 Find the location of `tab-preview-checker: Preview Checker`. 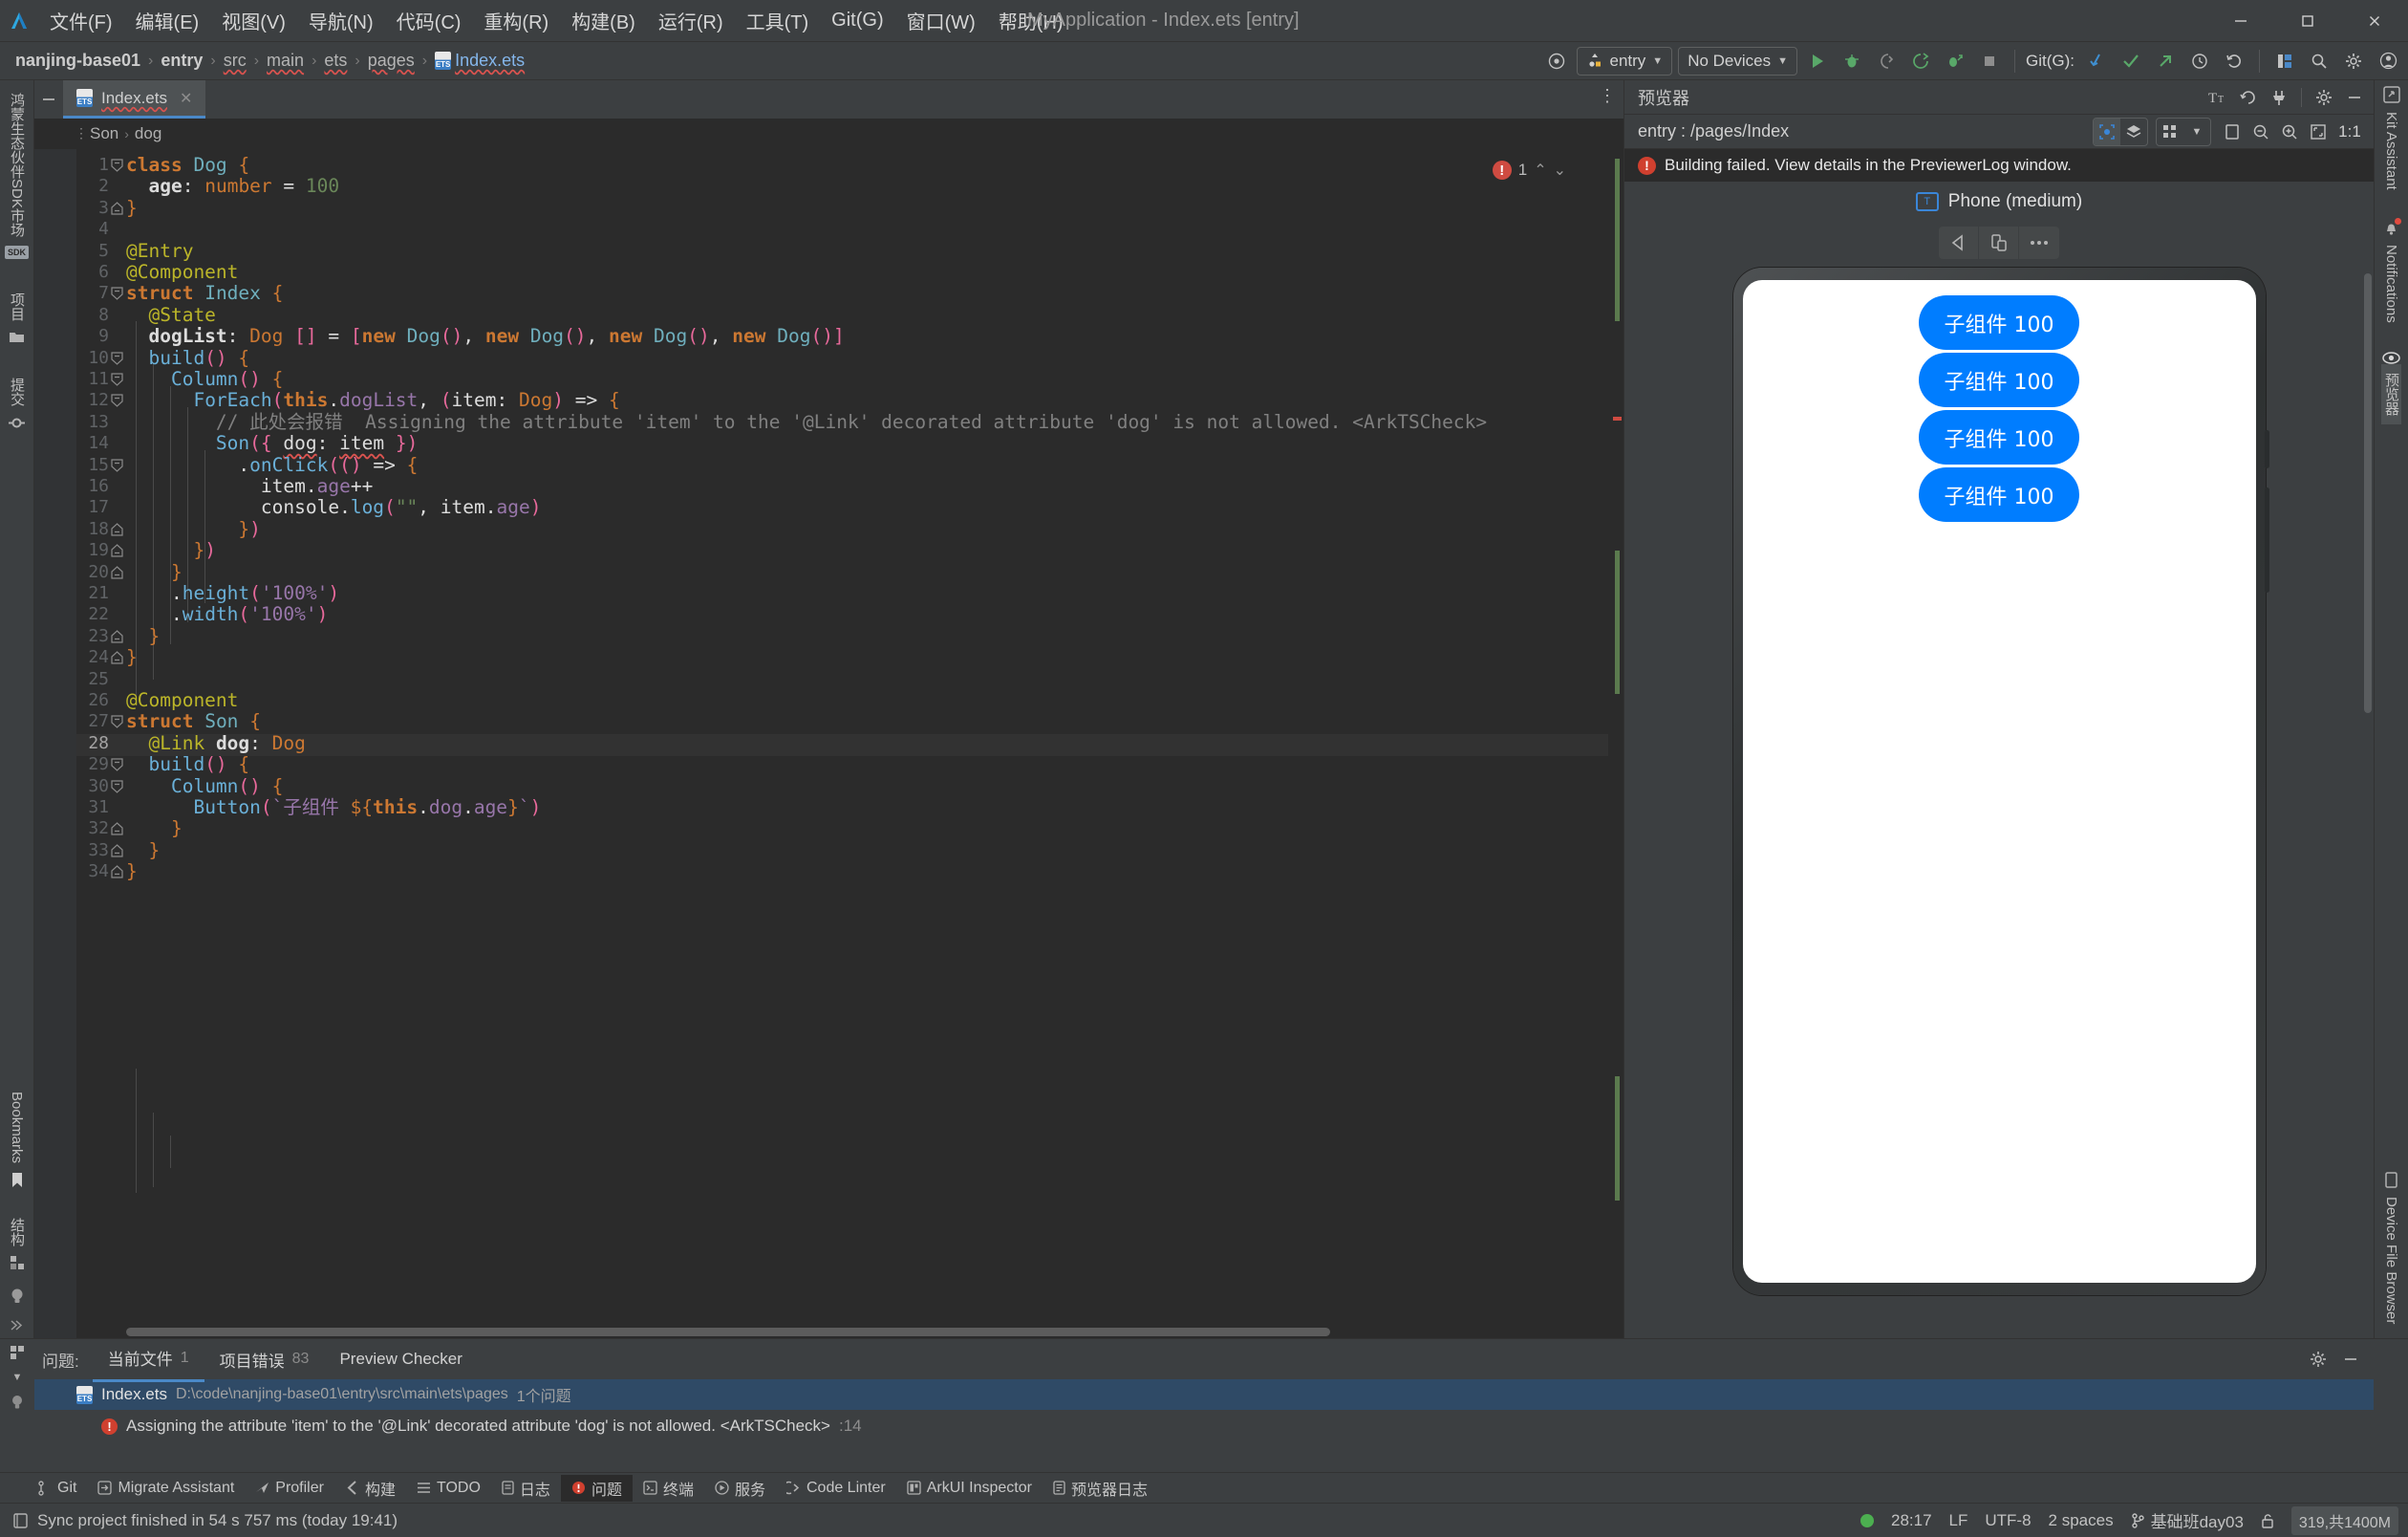

tab-preview-checker: Preview Checker is located at coordinates (401, 1359).